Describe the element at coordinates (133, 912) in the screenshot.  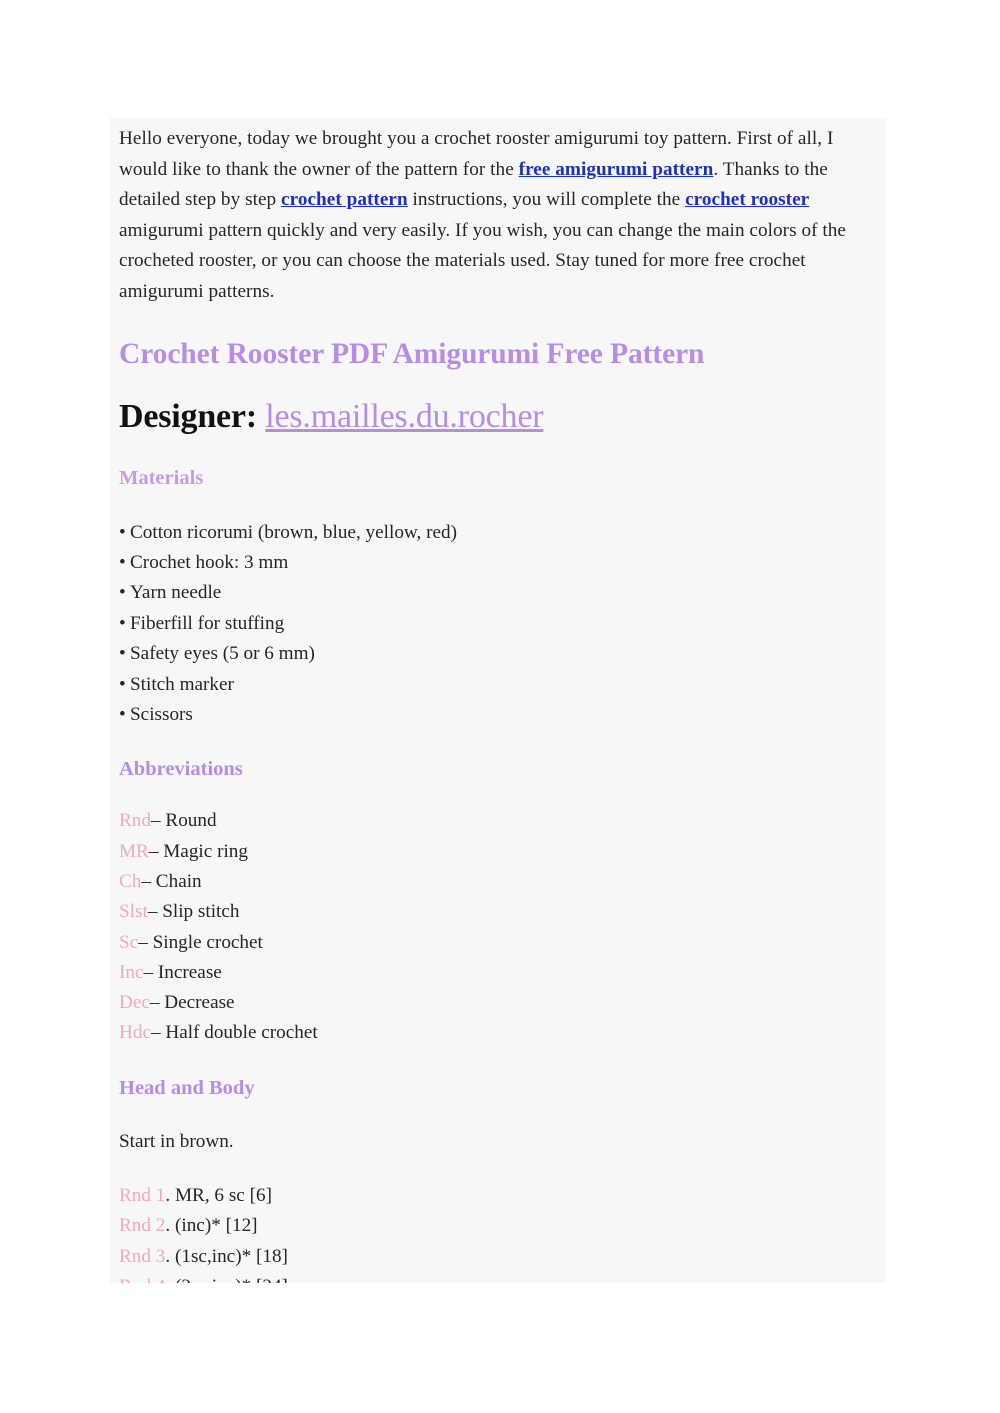
I see `abbreviation-term: Slst` at that location.